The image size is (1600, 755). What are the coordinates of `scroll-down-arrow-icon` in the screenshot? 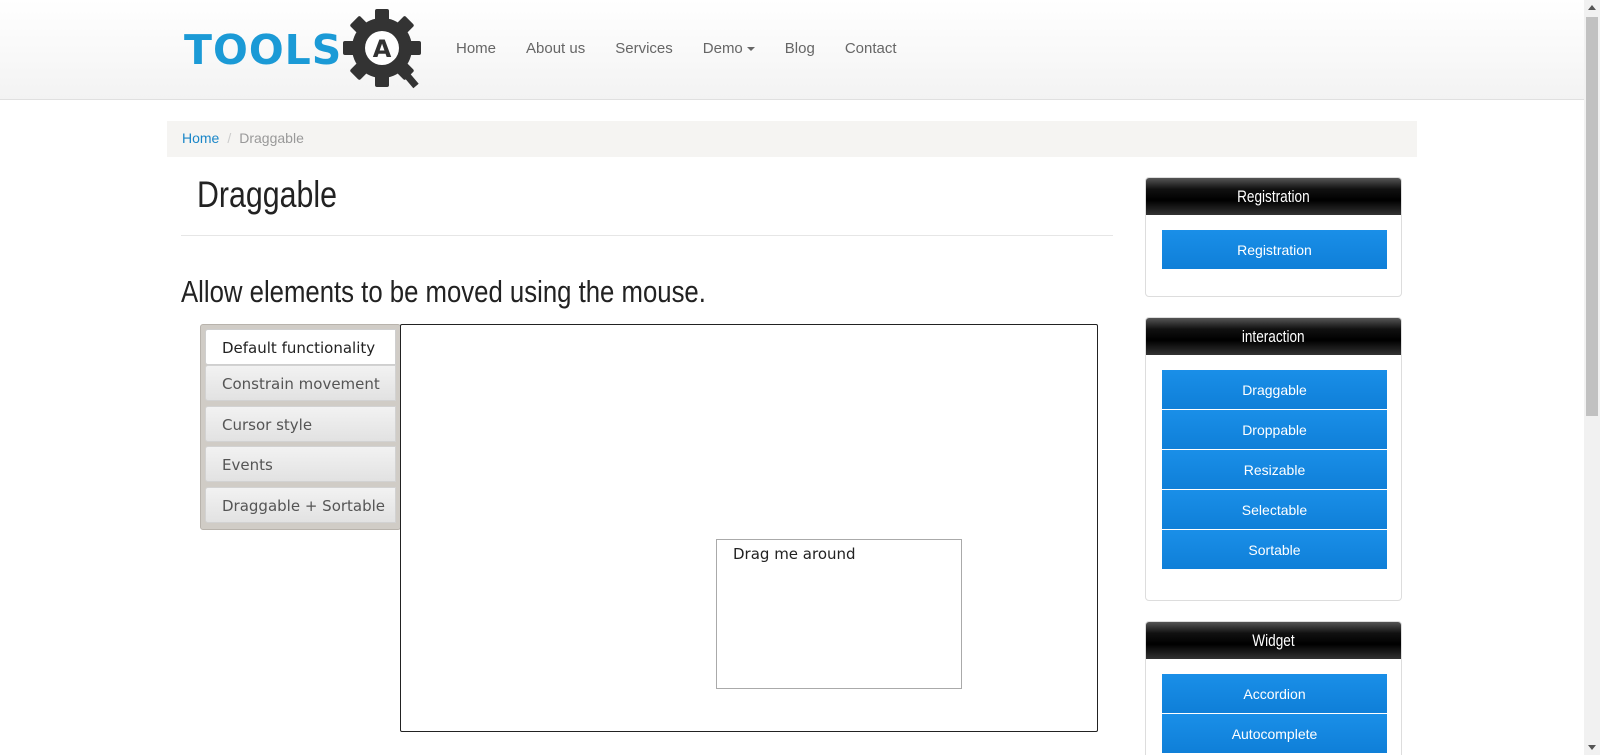 It's located at (1592, 747).